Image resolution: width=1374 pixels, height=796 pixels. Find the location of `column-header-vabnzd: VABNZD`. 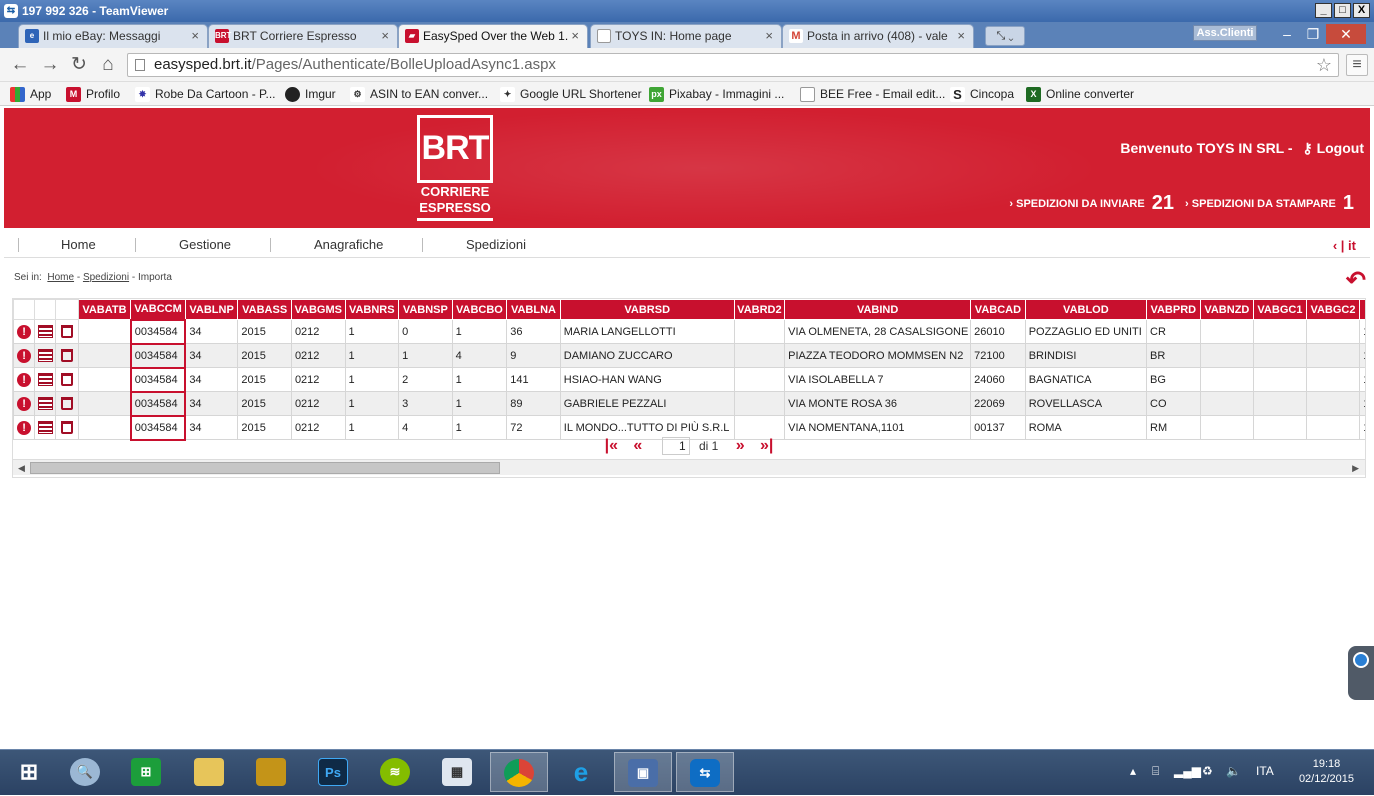

column-header-vabnzd: VABNZD is located at coordinates (1227, 309).